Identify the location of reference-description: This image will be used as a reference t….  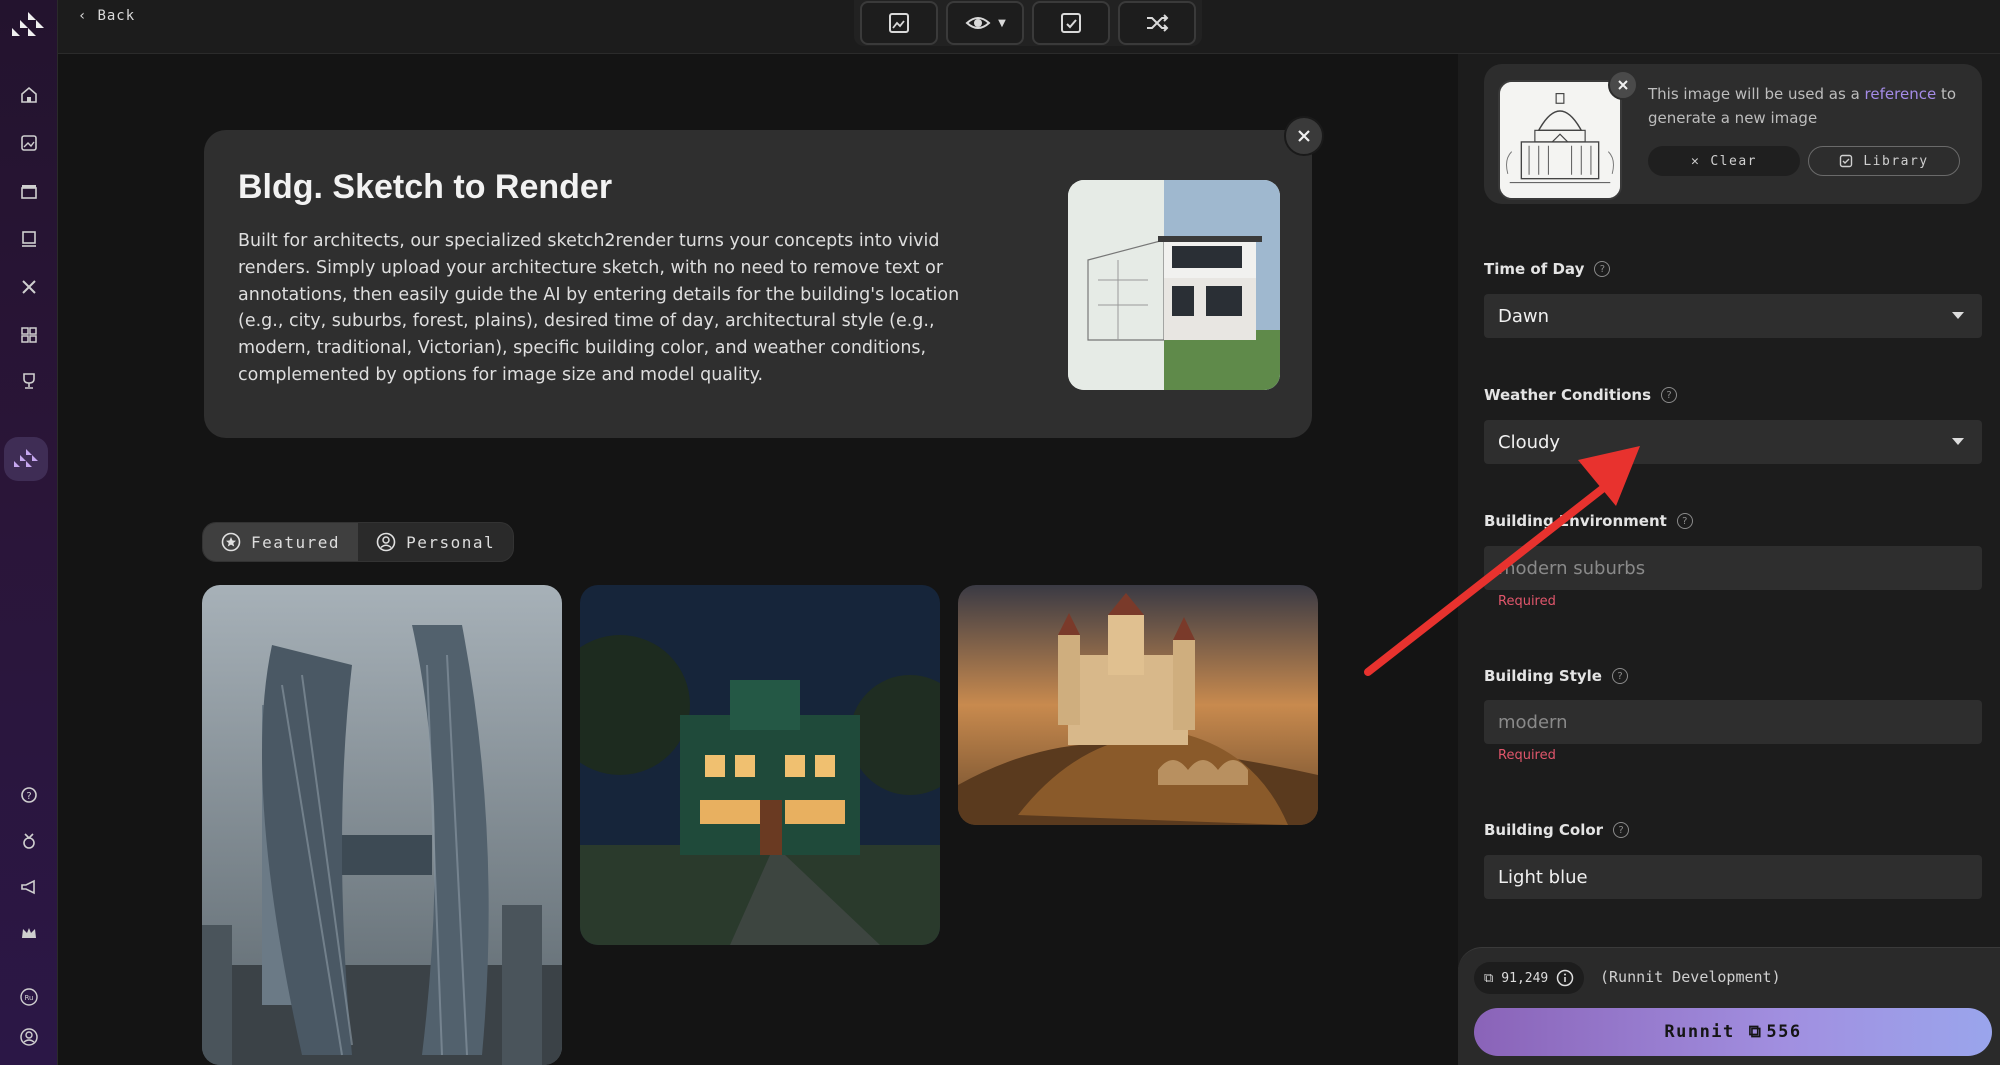
(1808, 106).